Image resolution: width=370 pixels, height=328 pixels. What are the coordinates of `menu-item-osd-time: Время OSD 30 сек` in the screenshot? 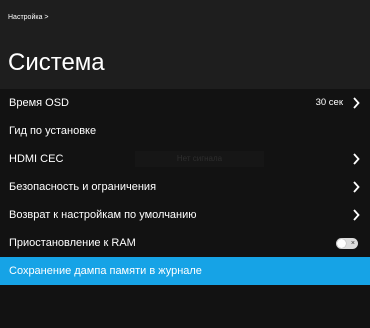 It's located at (185, 103).